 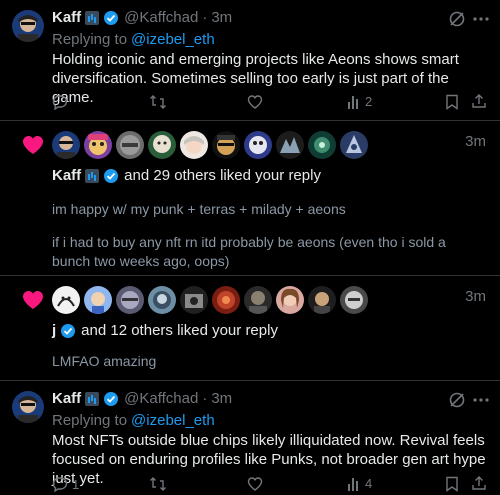 What do you see at coordinates (369, 483) in the screenshot?
I see `views-count: 4` at bounding box center [369, 483].